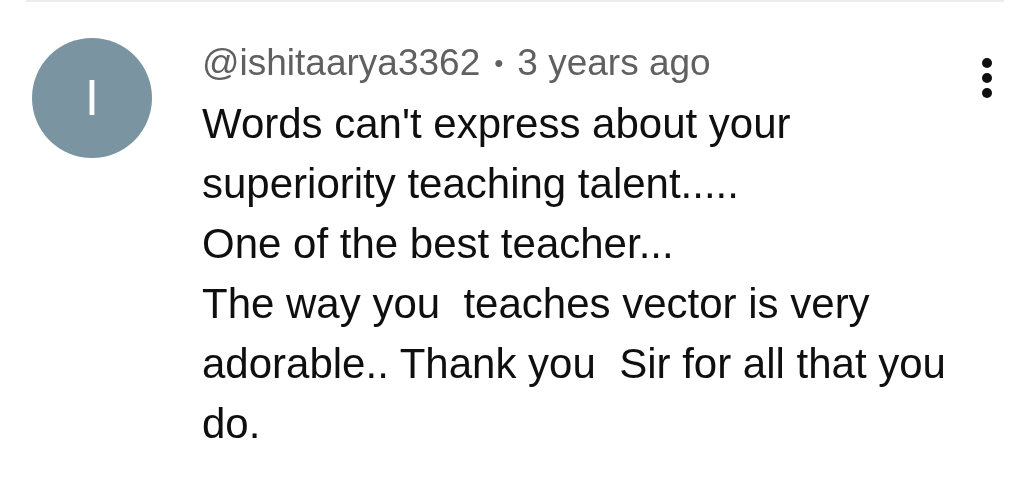  Describe the element at coordinates (497, 124) in the screenshot. I see `comment-text: Words can't express about your` at that location.